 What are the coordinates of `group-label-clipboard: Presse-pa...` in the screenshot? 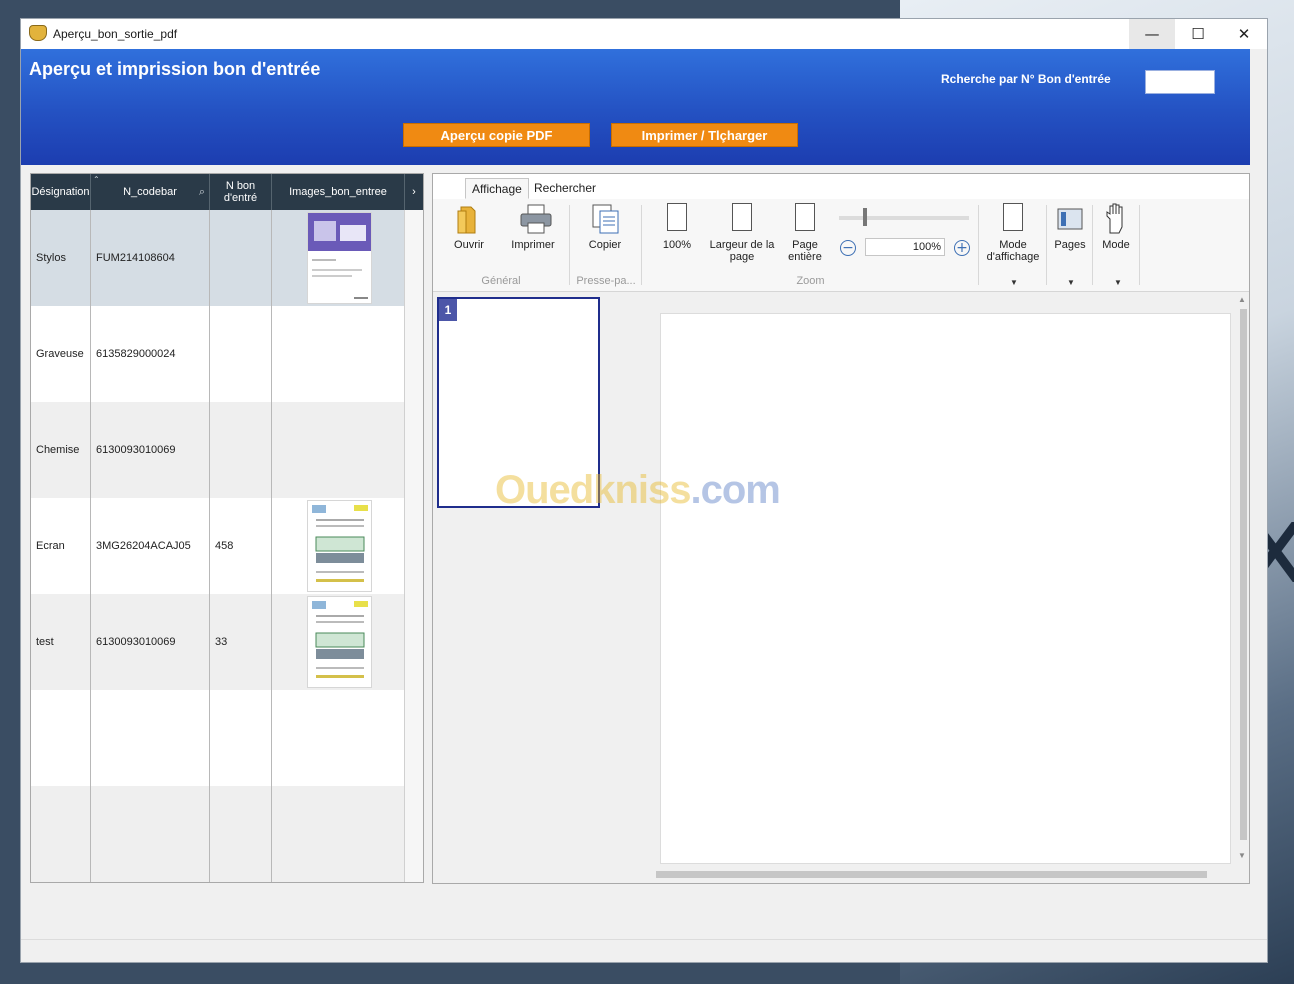 It's located at (606, 281).